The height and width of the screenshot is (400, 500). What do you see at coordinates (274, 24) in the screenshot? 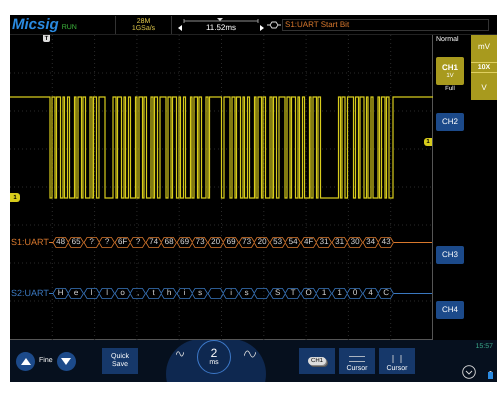
I see `trigger-edge-icon` at bounding box center [274, 24].